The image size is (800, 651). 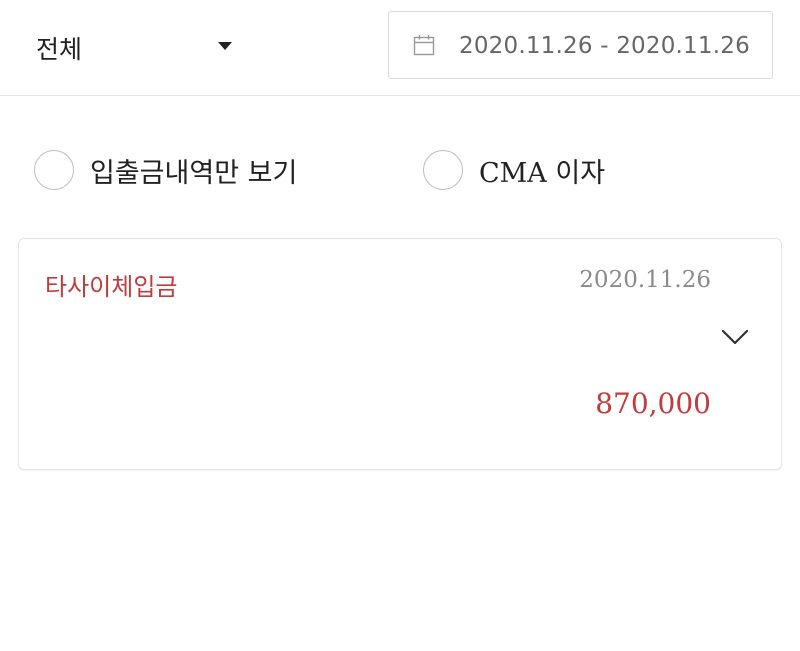 I want to click on transaction-date: 2020.11.26, so click(x=645, y=280).